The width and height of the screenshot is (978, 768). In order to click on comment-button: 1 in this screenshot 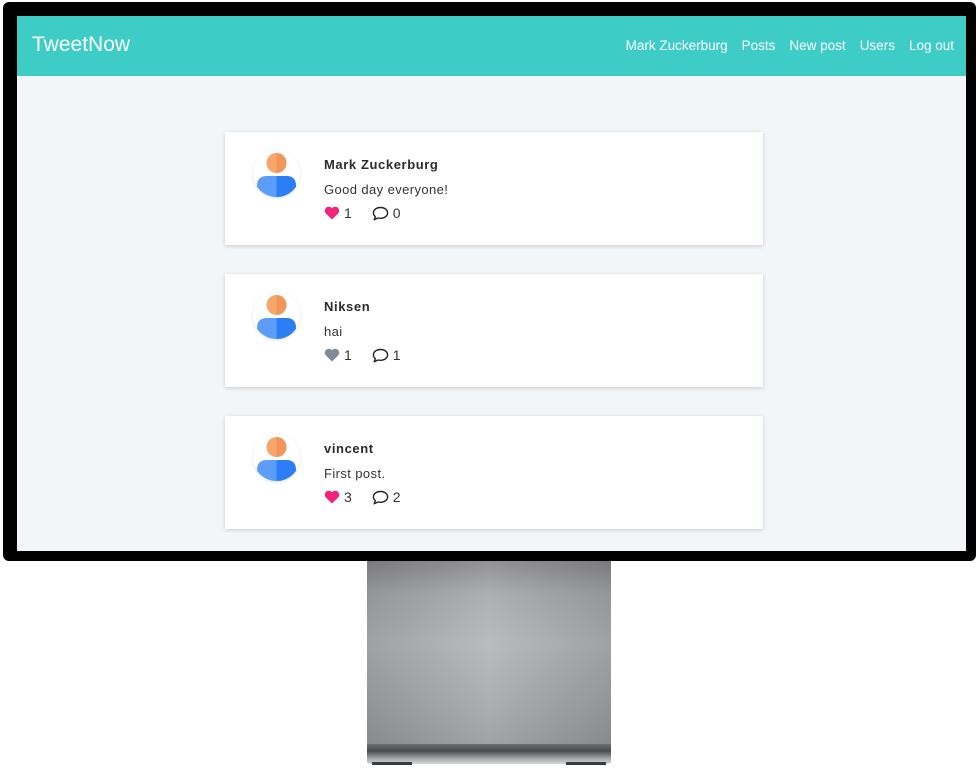, I will do `click(386, 355)`.